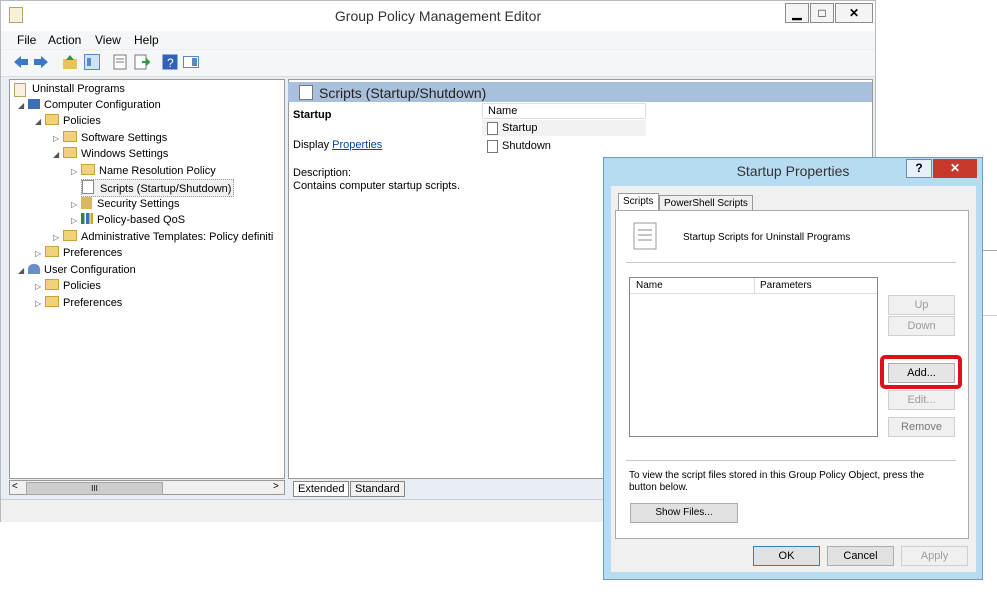  I want to click on scroll-left-icon: <, so click(15, 486).